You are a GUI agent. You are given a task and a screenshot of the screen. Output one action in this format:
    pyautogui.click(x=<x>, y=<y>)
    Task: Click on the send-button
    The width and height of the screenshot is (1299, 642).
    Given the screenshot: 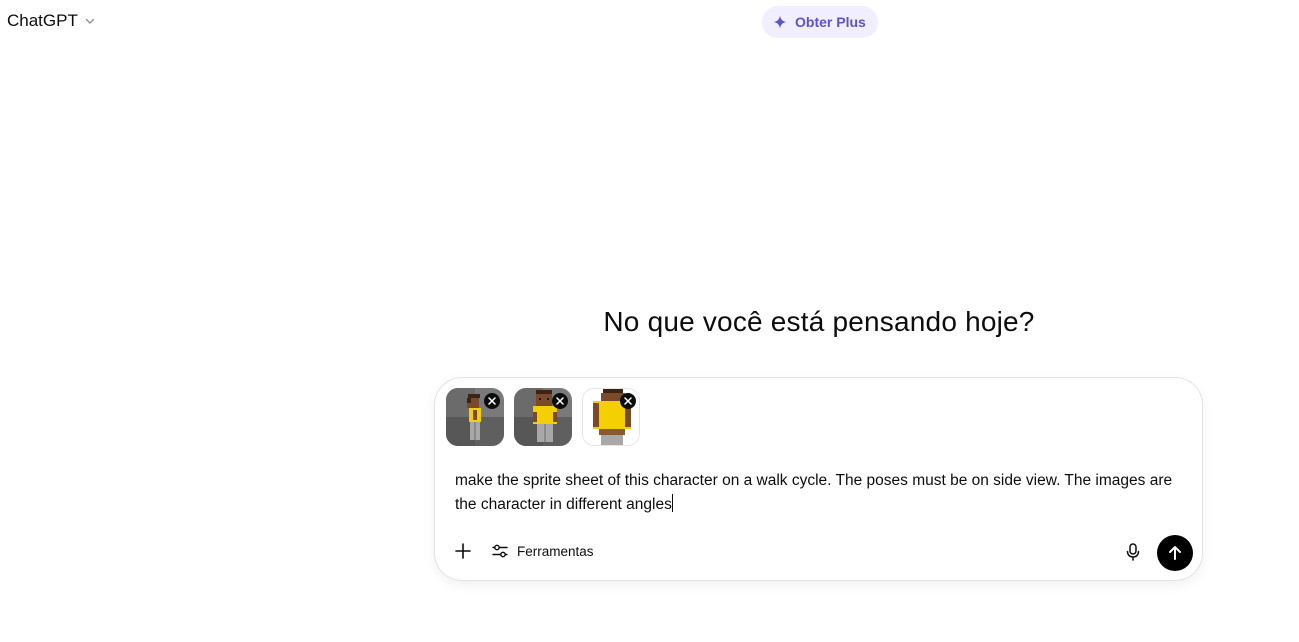 What is the action you would take?
    pyautogui.click(x=1175, y=553)
    